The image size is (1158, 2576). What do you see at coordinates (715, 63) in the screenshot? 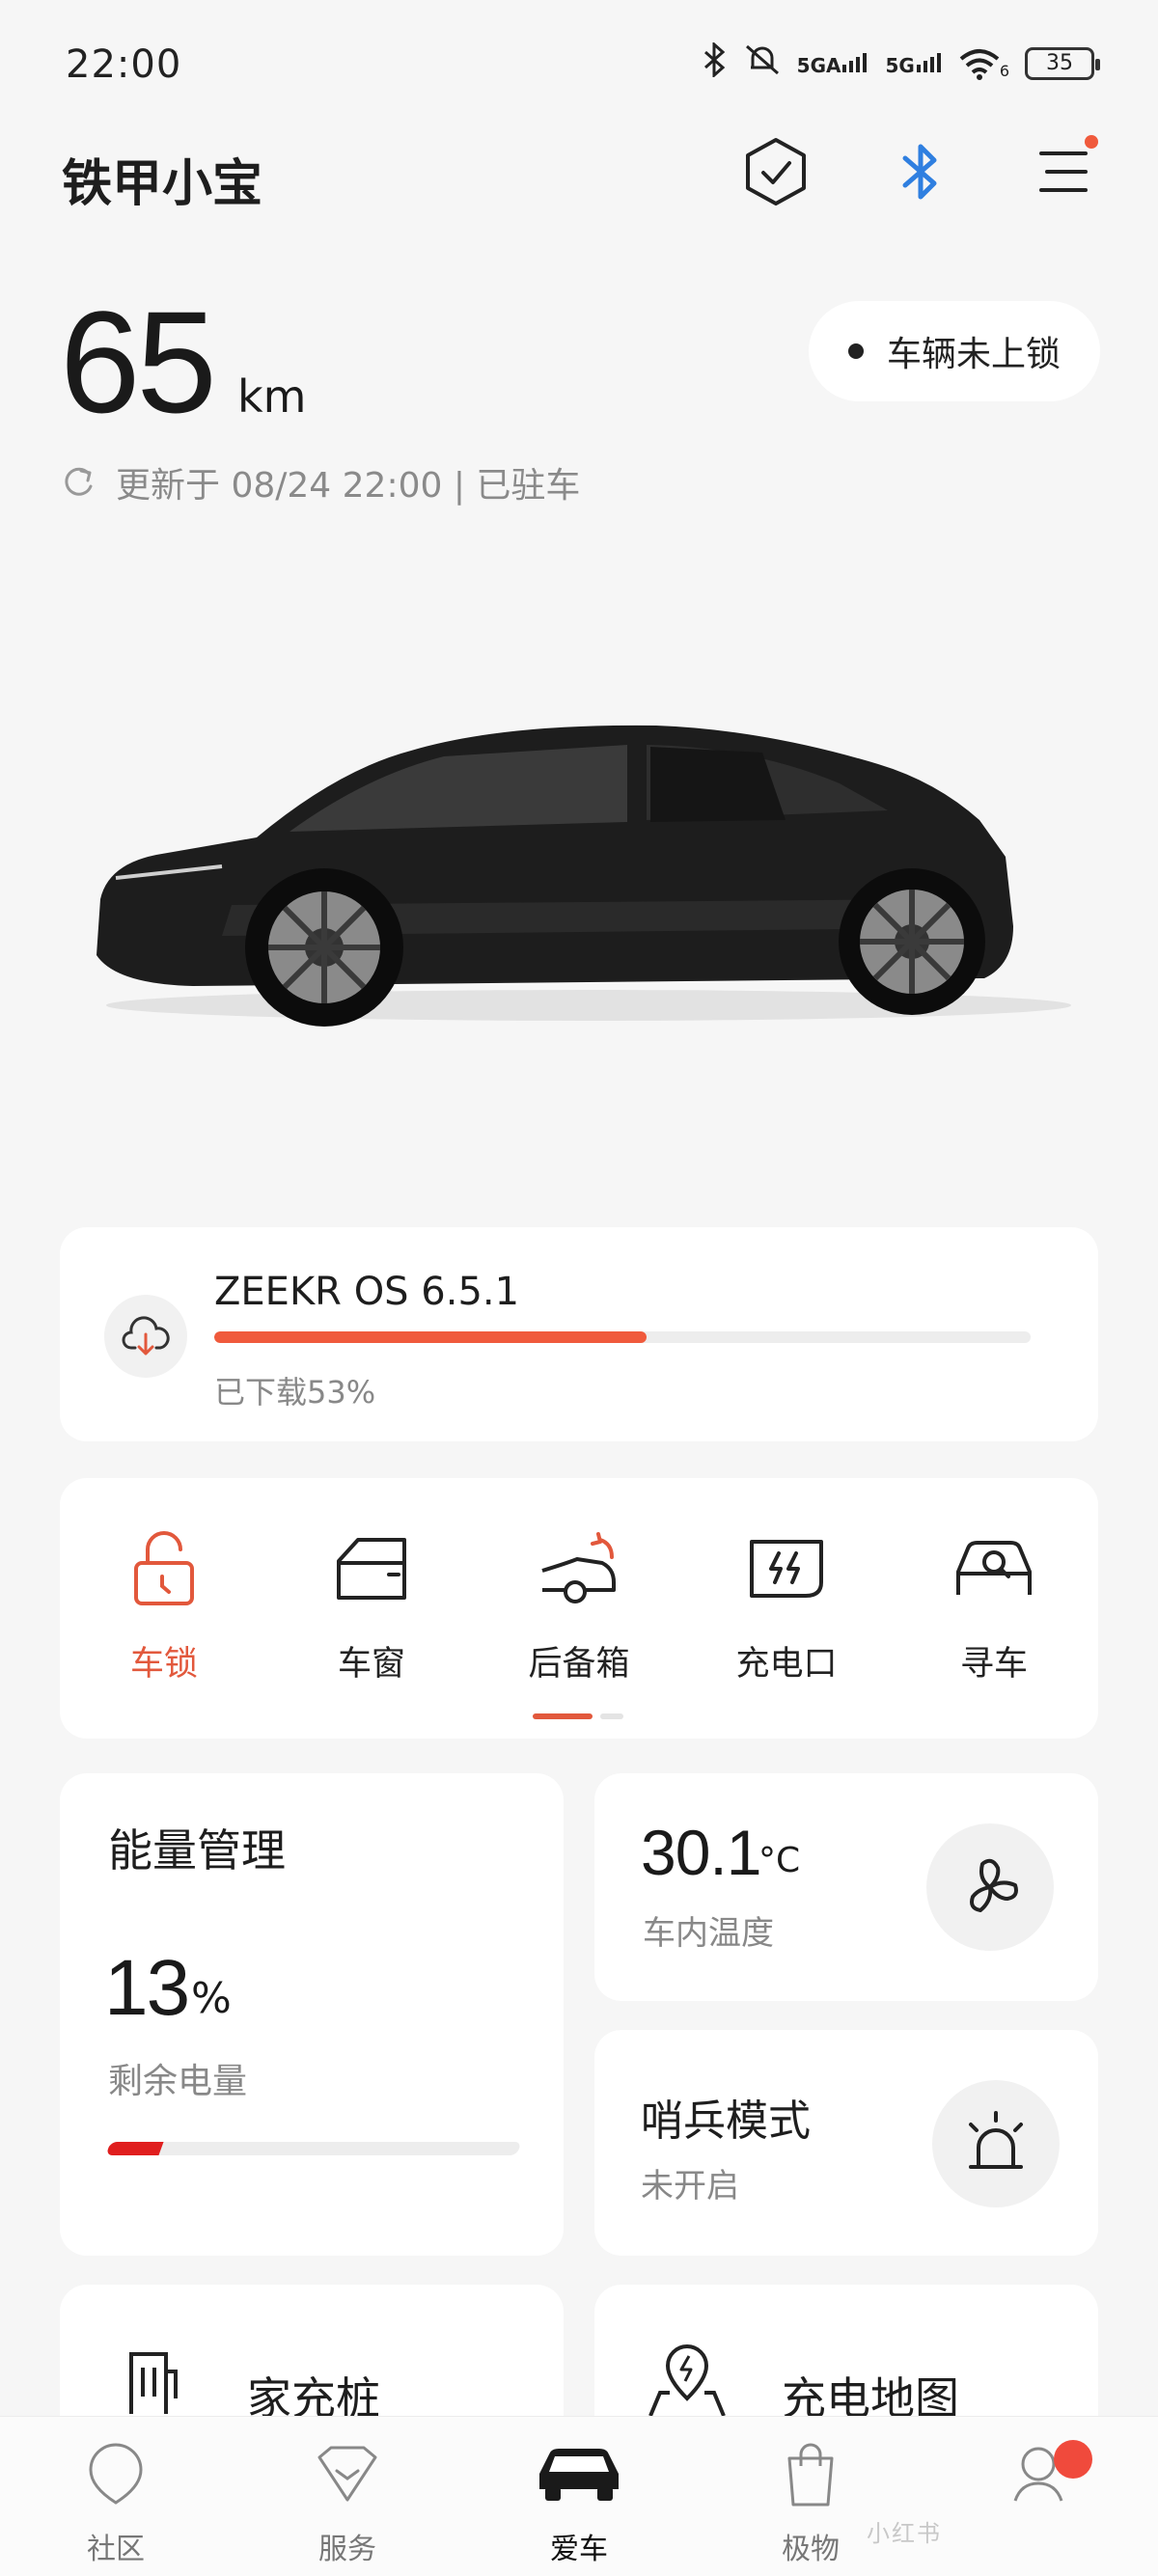
I see `bluetooth-status-icon` at bounding box center [715, 63].